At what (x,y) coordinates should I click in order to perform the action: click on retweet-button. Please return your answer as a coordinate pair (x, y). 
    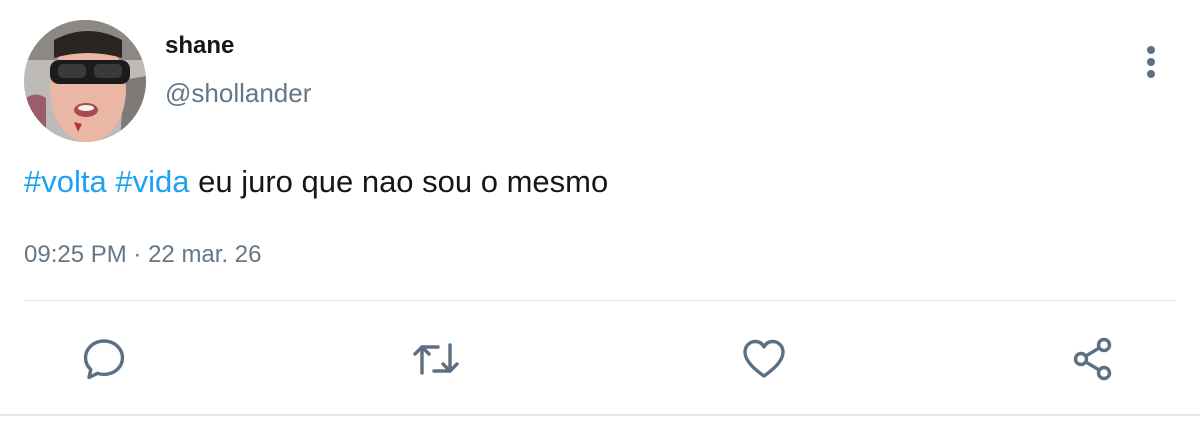
    Looking at the image, I should click on (436, 359).